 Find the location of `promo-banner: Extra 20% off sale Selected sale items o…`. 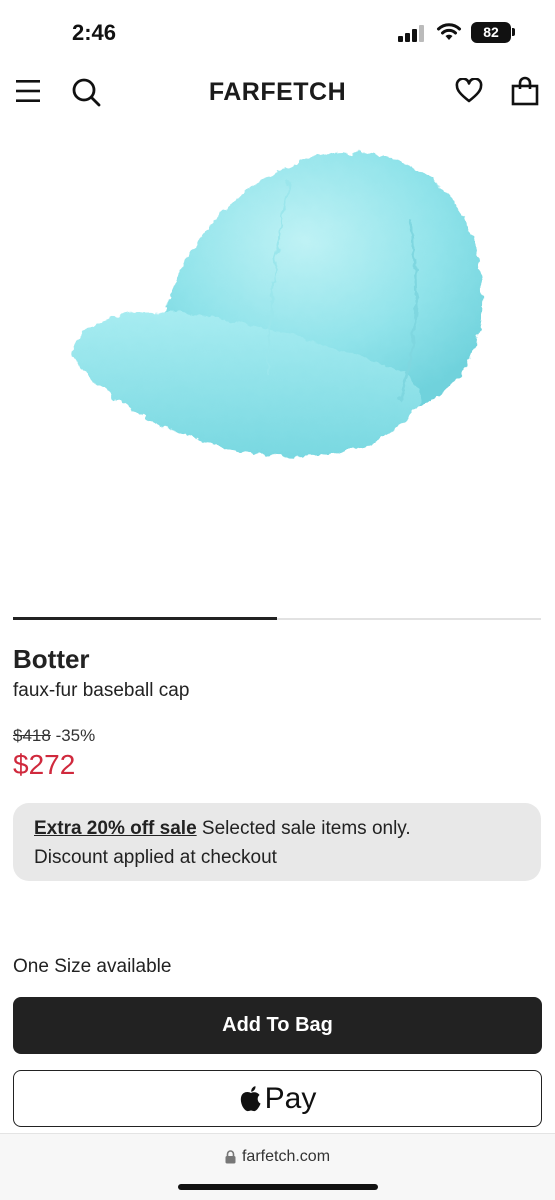

promo-banner: Extra 20% off sale Selected sale items o… is located at coordinates (277, 842).